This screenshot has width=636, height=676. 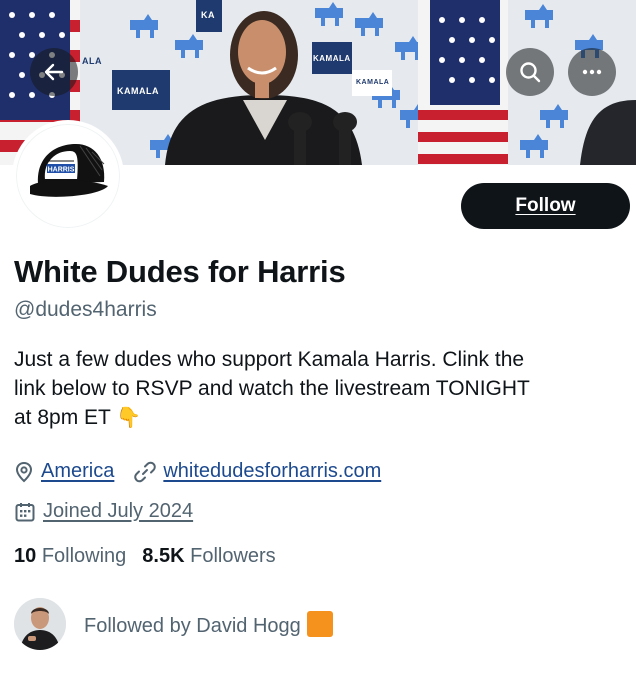 What do you see at coordinates (61, 170) in the screenshot?
I see `hat-text: HARRIS` at bounding box center [61, 170].